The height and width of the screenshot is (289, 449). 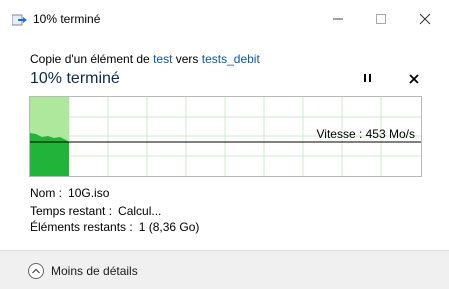 I want to click on speed-label: Vitesse : 453 Mo/s, so click(x=366, y=134).